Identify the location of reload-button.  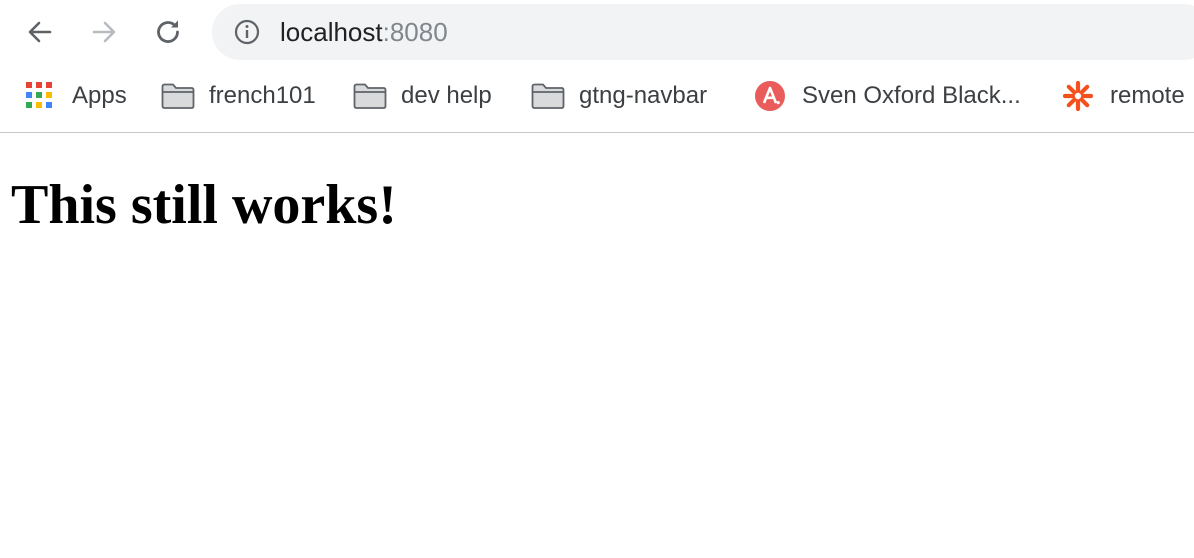
(168, 32).